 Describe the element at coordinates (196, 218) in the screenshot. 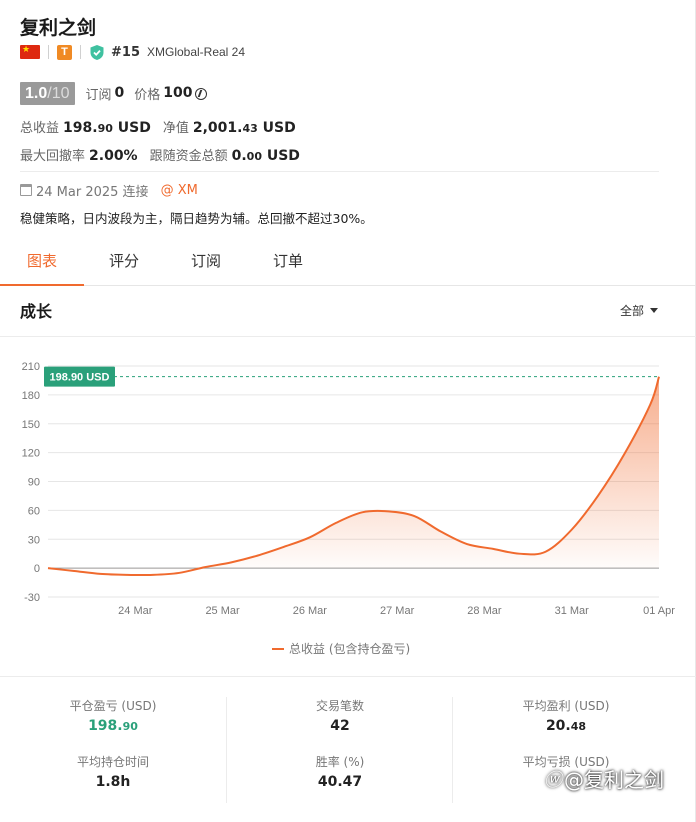

I see `strategy-description: 稳健策略，日内波段为主，隔日趋势为辅。总回撤不超过30%。` at that location.